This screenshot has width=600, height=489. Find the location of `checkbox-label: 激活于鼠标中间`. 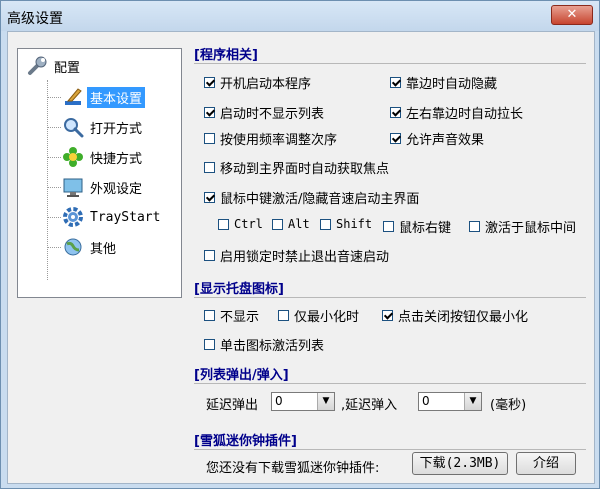

checkbox-label: 激活于鼠标中间 is located at coordinates (531, 228).